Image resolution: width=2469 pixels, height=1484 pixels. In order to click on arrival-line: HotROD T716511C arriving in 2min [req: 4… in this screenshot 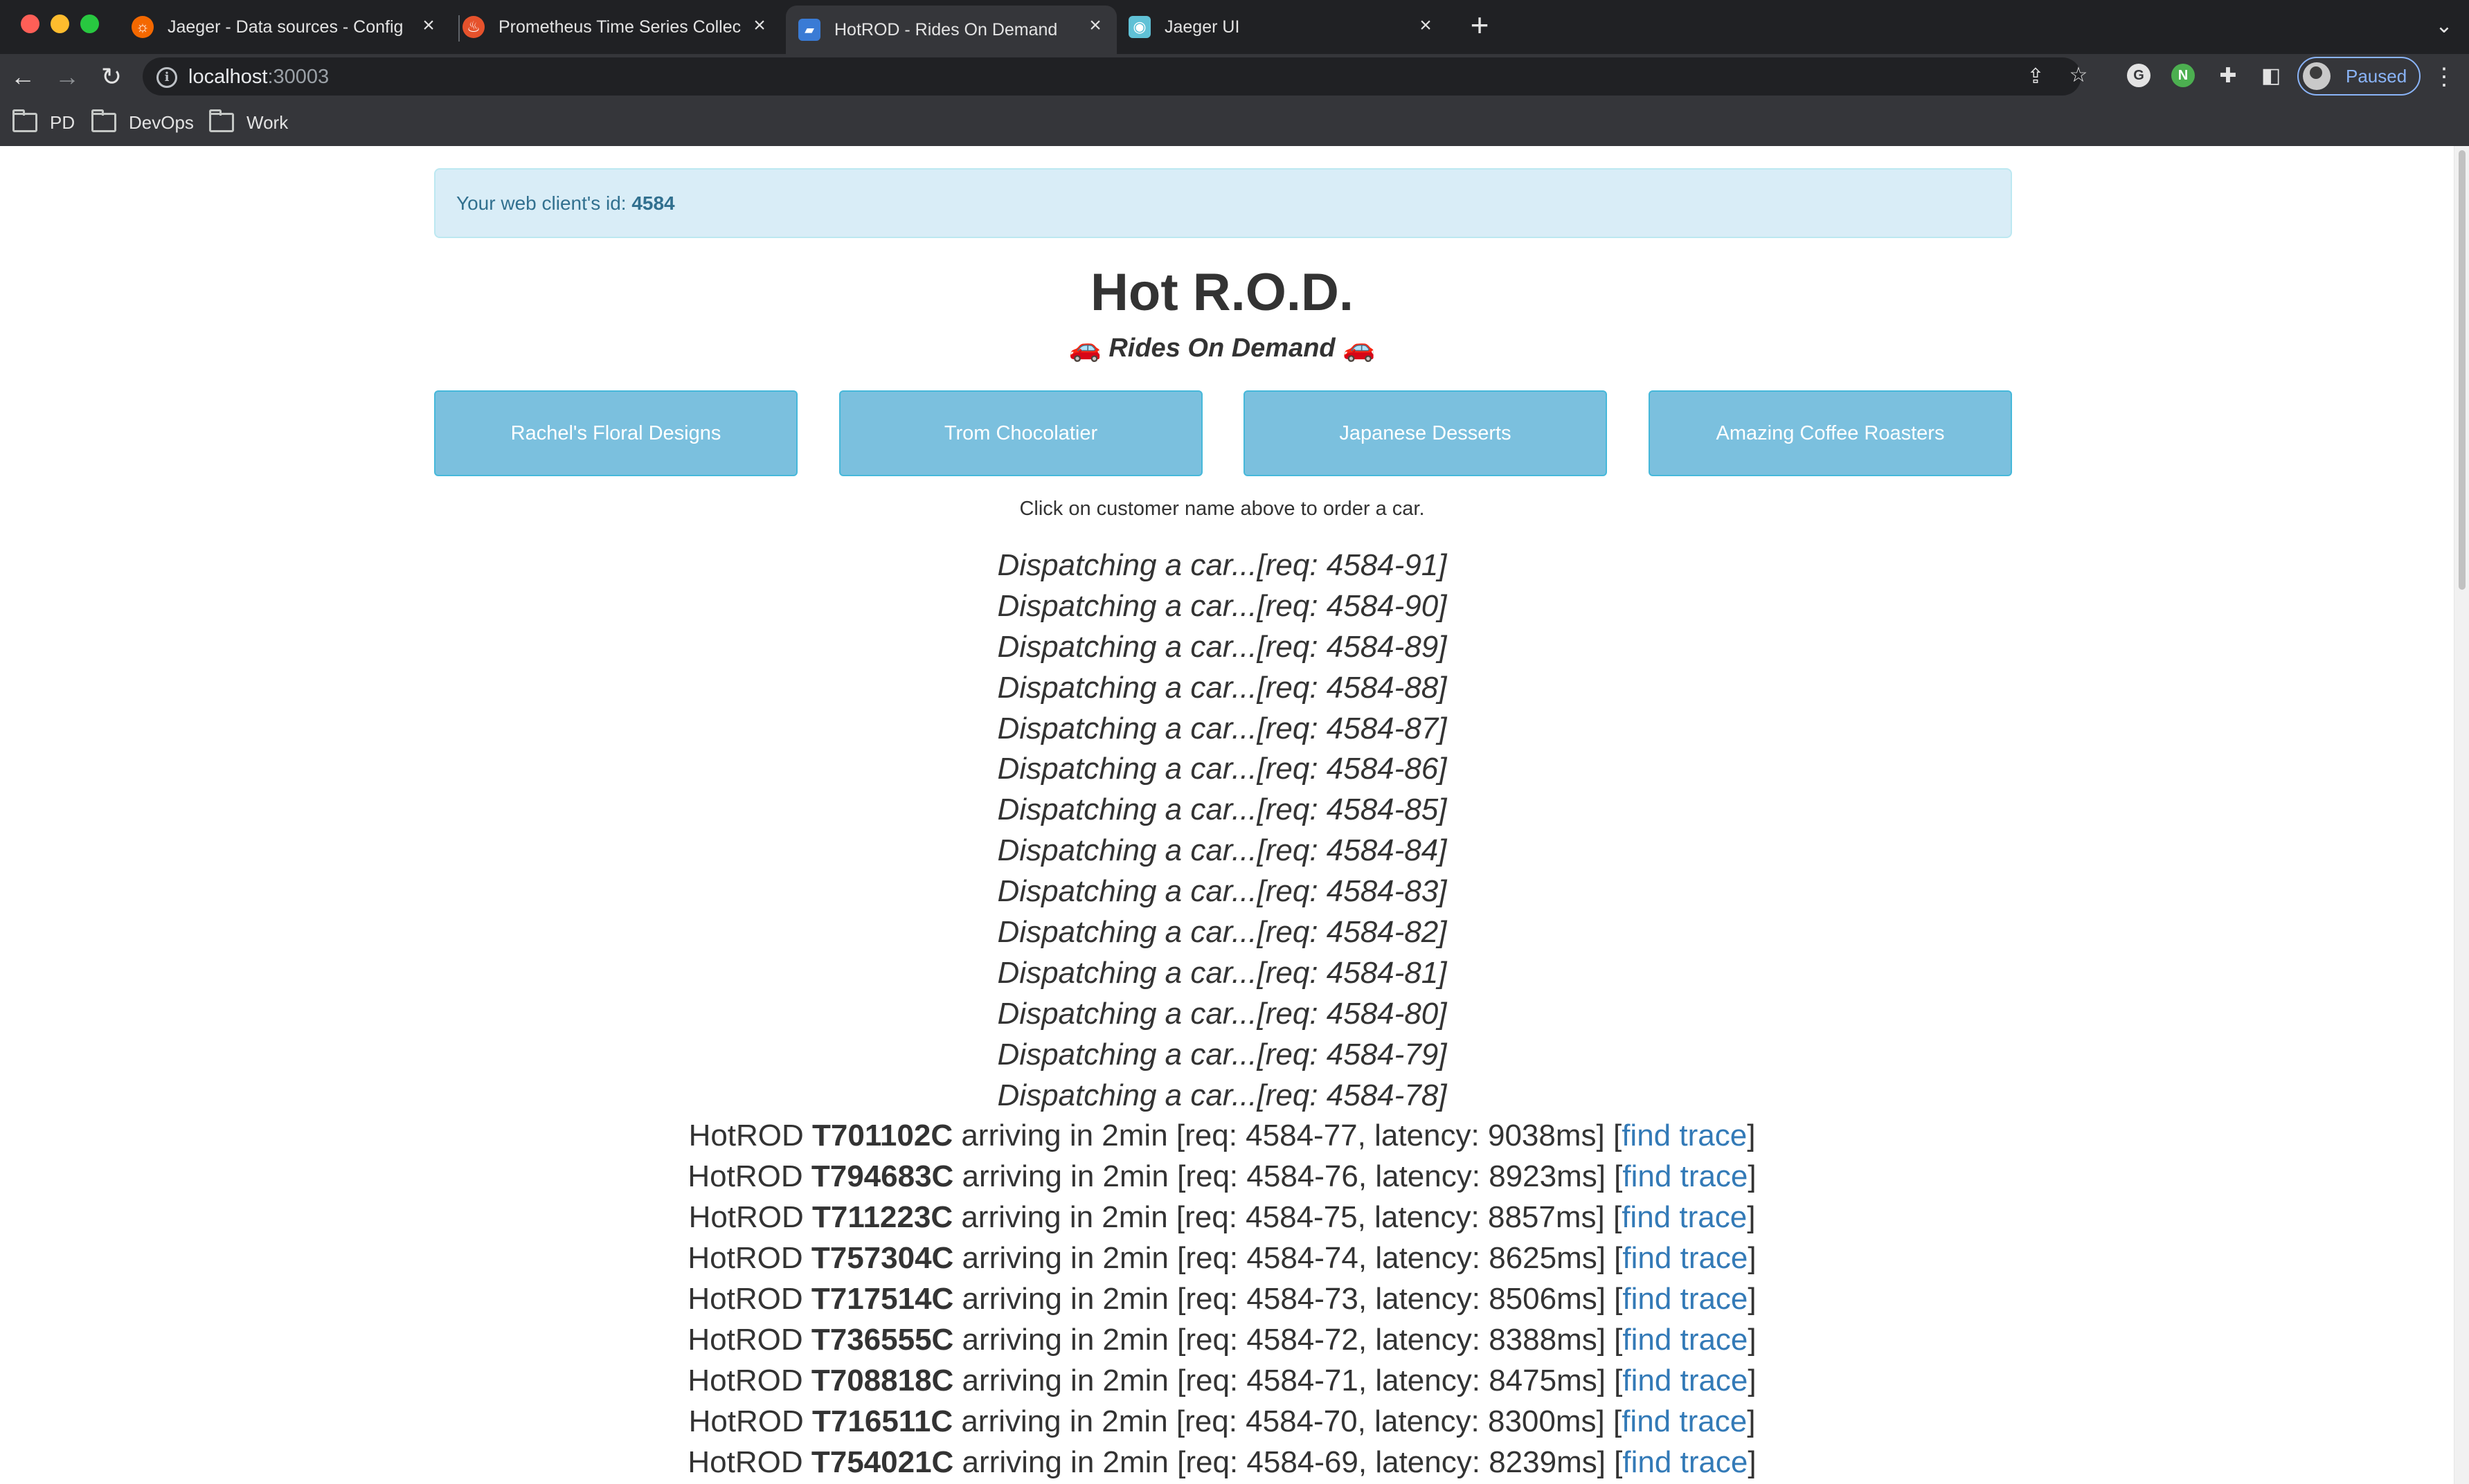, I will do `click(1222, 1421)`.